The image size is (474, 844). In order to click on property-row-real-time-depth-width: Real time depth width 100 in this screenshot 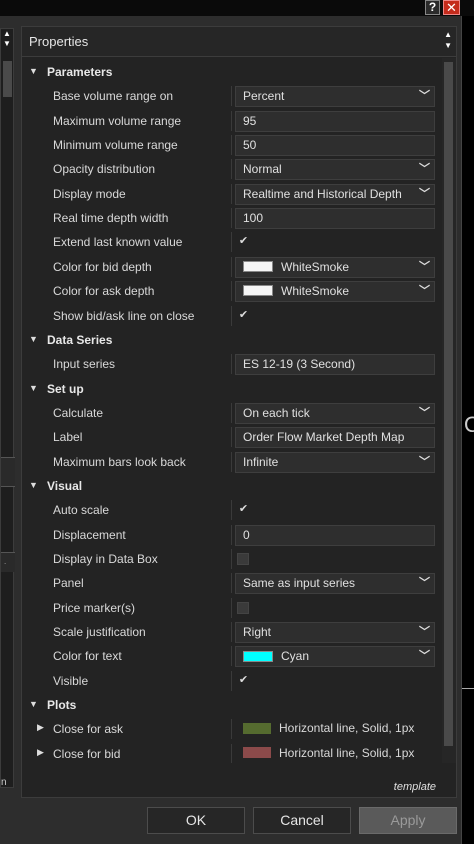, I will do `click(231, 218)`.